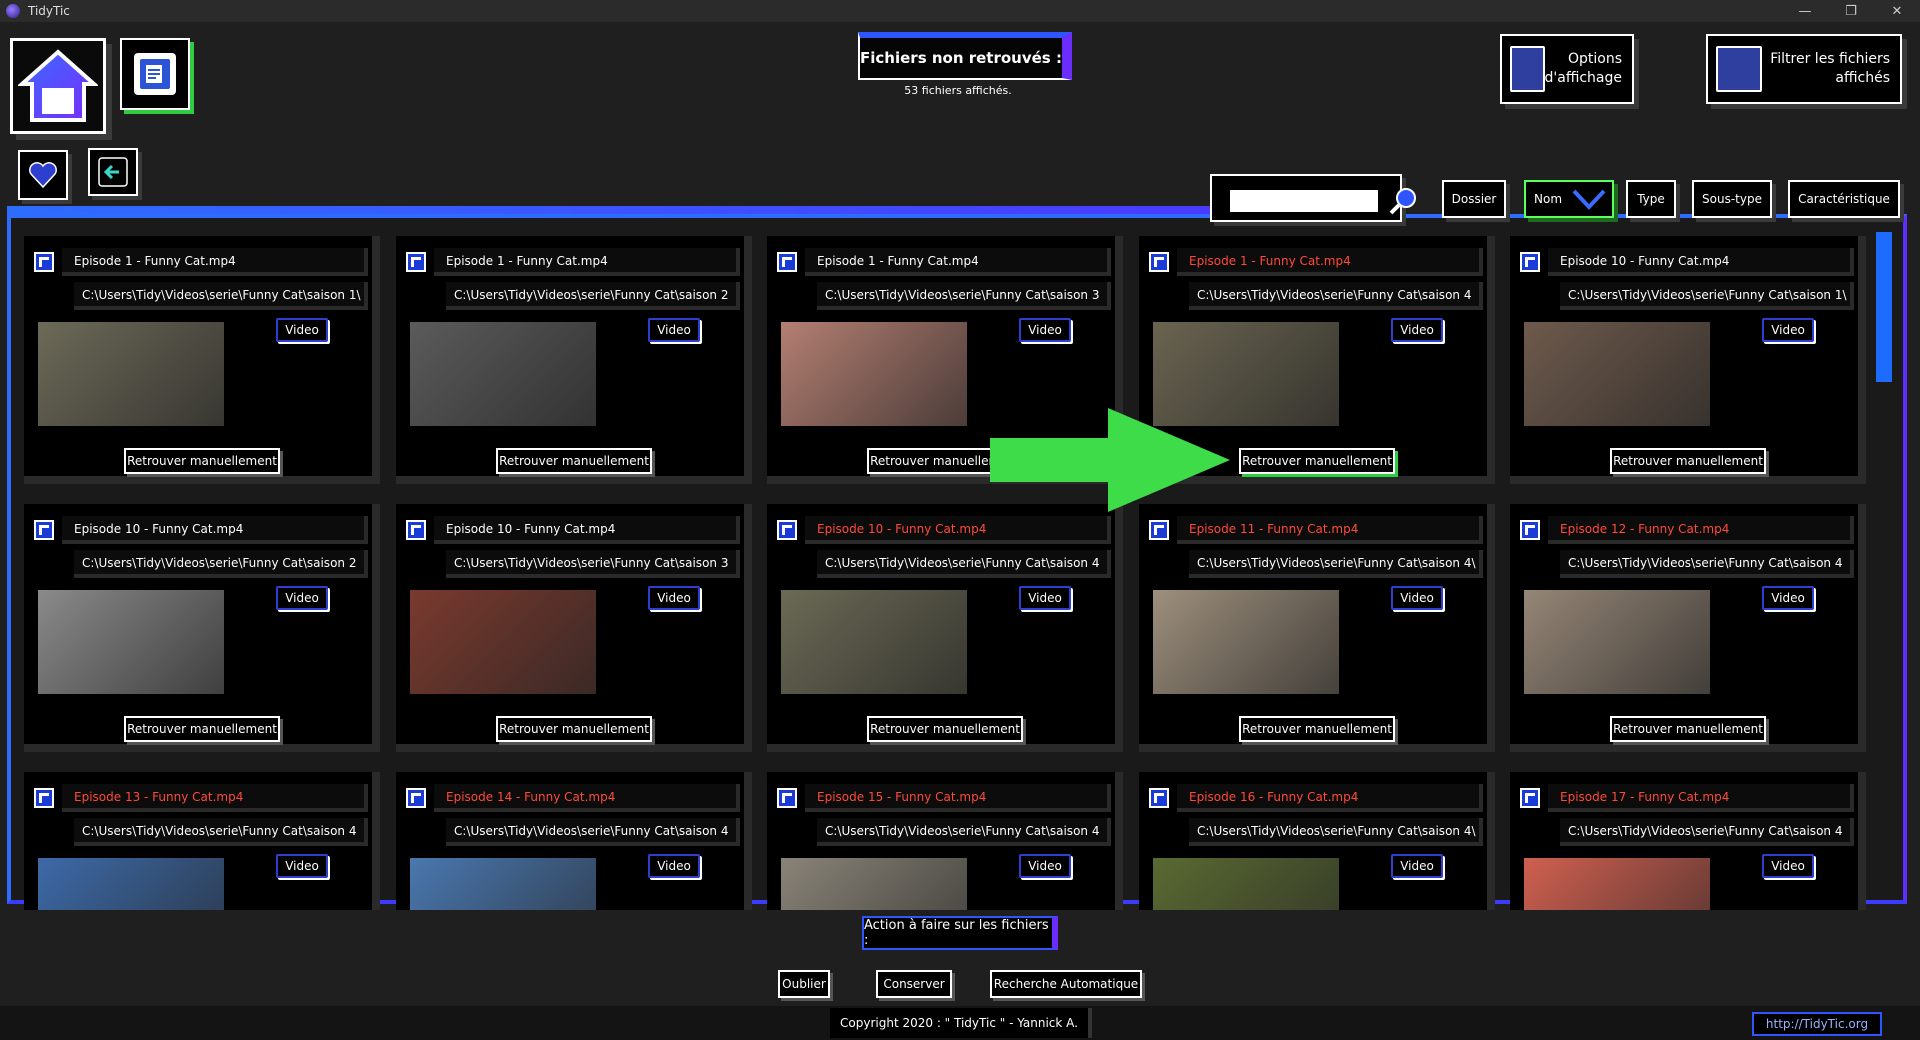 The height and width of the screenshot is (1040, 1920). Describe the element at coordinates (1732, 199) in the screenshot. I see `sort-subtype-button: Sous-type` at that location.